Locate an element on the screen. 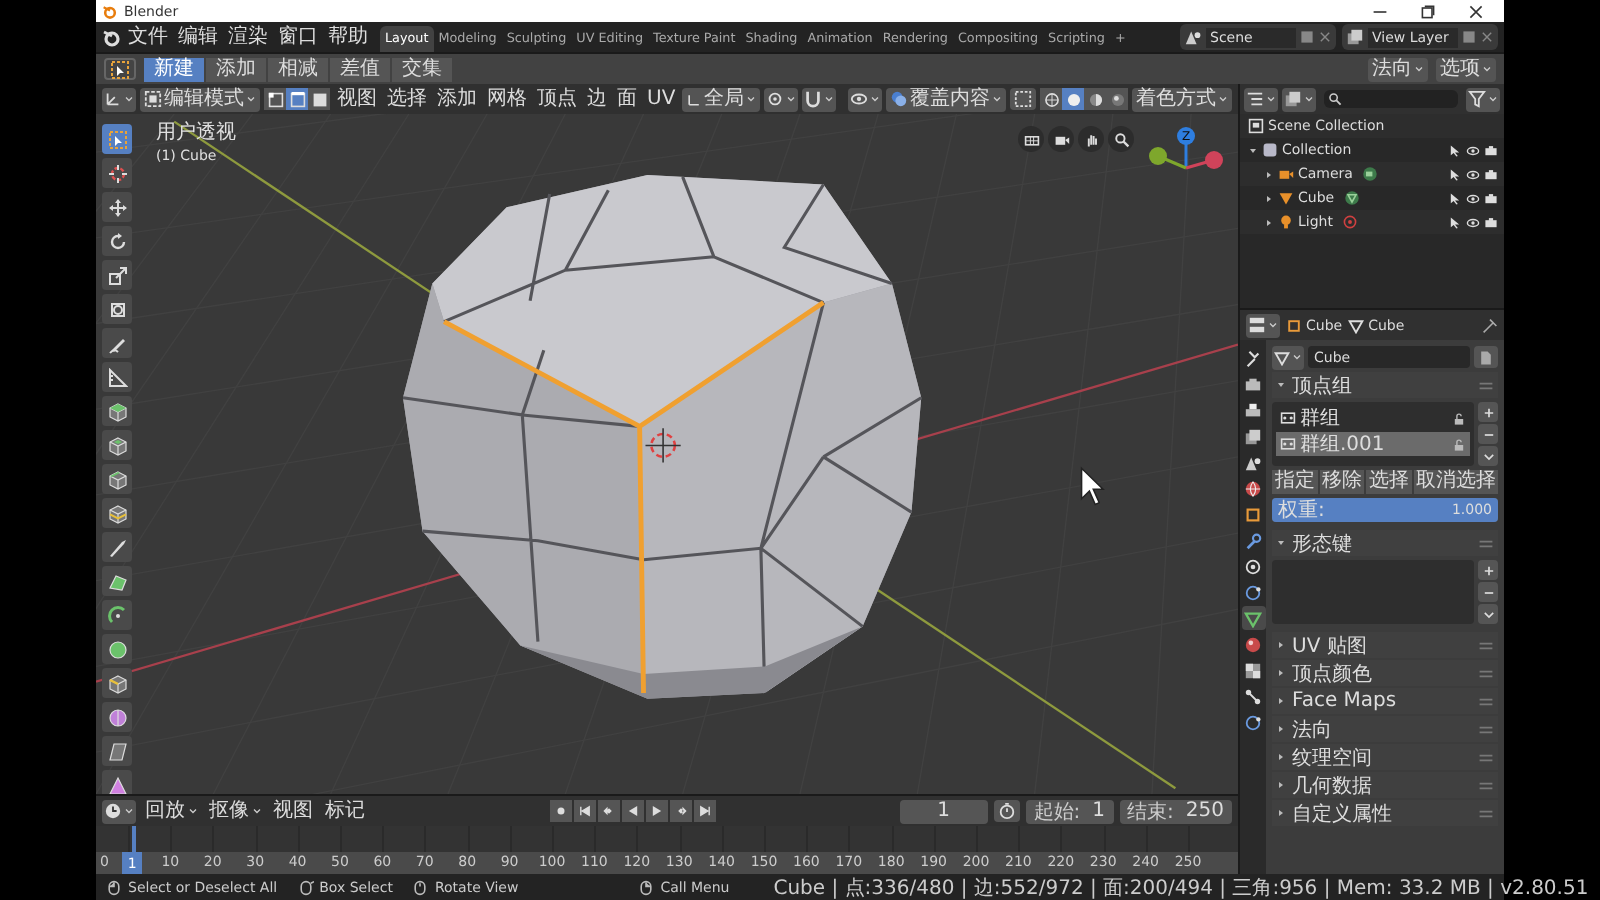 The height and width of the screenshot is (900, 1600). shading-dropdown: 着色方式 is located at coordinates (1182, 99).